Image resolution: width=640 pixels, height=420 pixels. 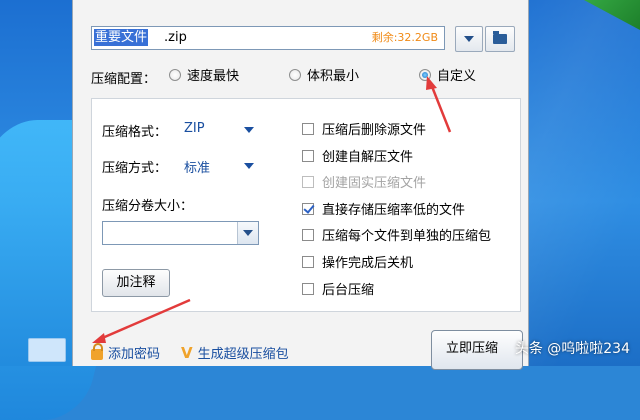 I want to click on checkbox-label: 操作完成后关机, so click(x=368, y=263).